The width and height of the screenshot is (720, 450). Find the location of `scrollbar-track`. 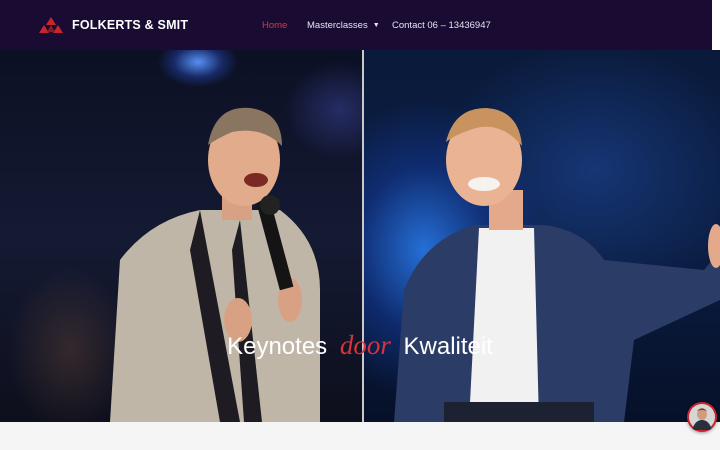

scrollbar-track is located at coordinates (716, 25).